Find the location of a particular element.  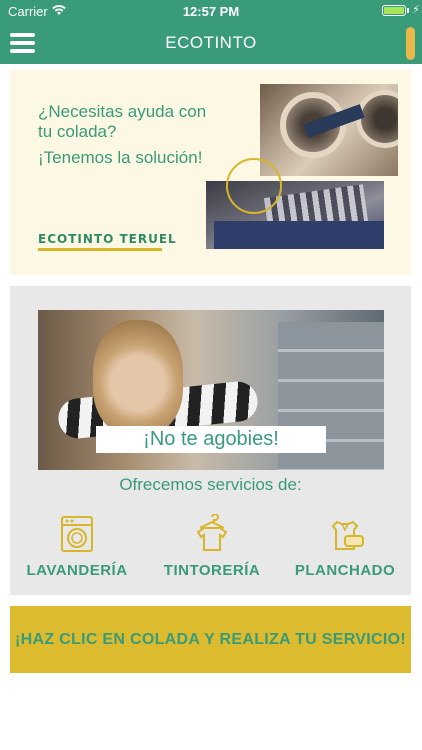

decorative-ring is located at coordinates (254, 186).